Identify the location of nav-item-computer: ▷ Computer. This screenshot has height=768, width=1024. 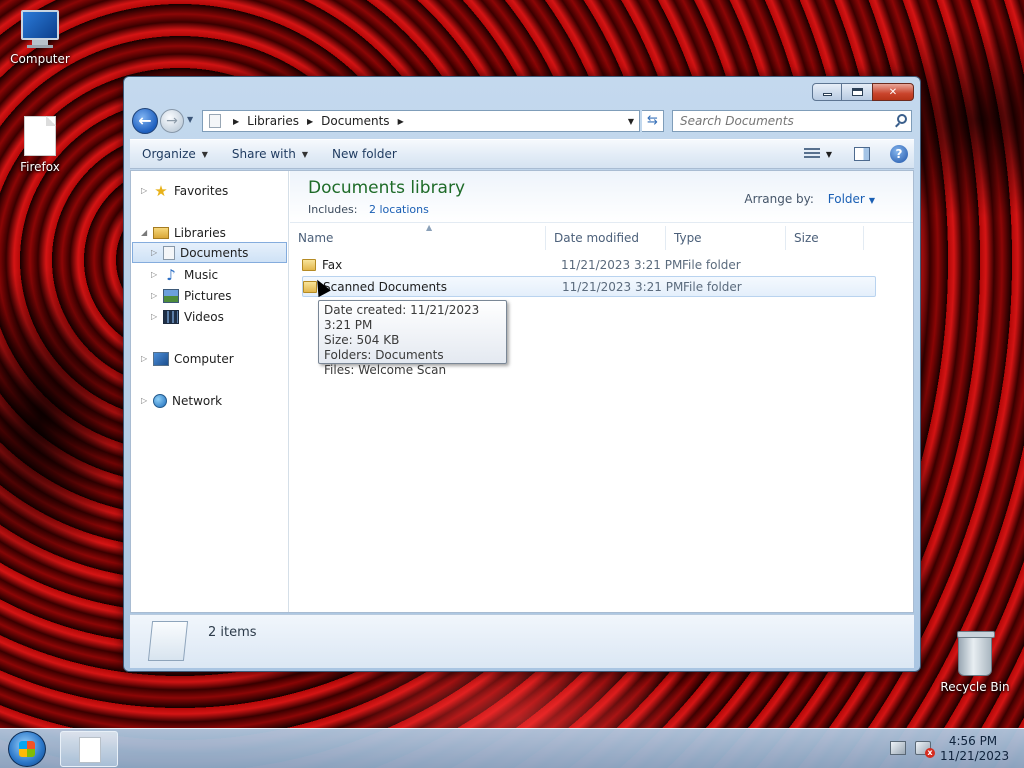
(187, 358).